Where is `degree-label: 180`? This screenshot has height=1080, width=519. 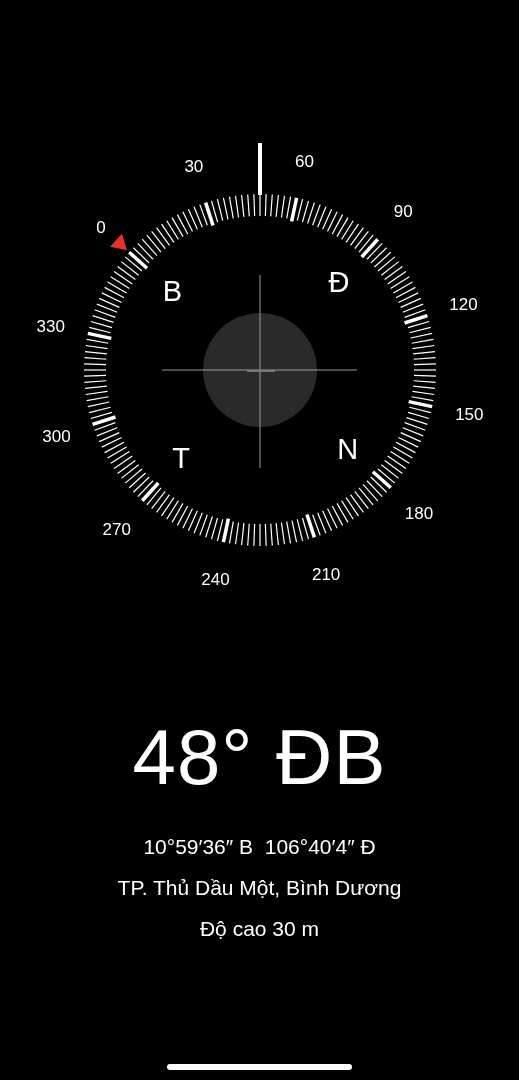
degree-label: 180 is located at coordinates (419, 514).